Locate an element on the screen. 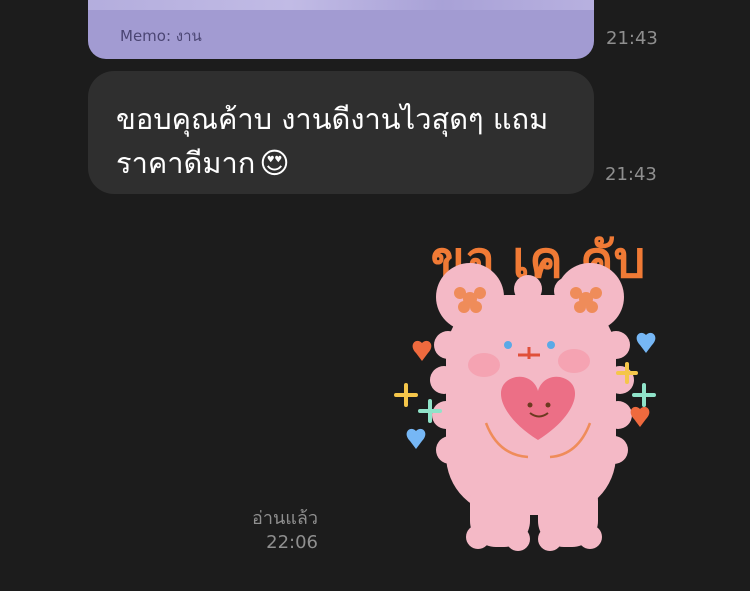 This screenshot has width=750, height=591. message-text-line-2-text: ราคาดีมาก is located at coordinates (186, 163).